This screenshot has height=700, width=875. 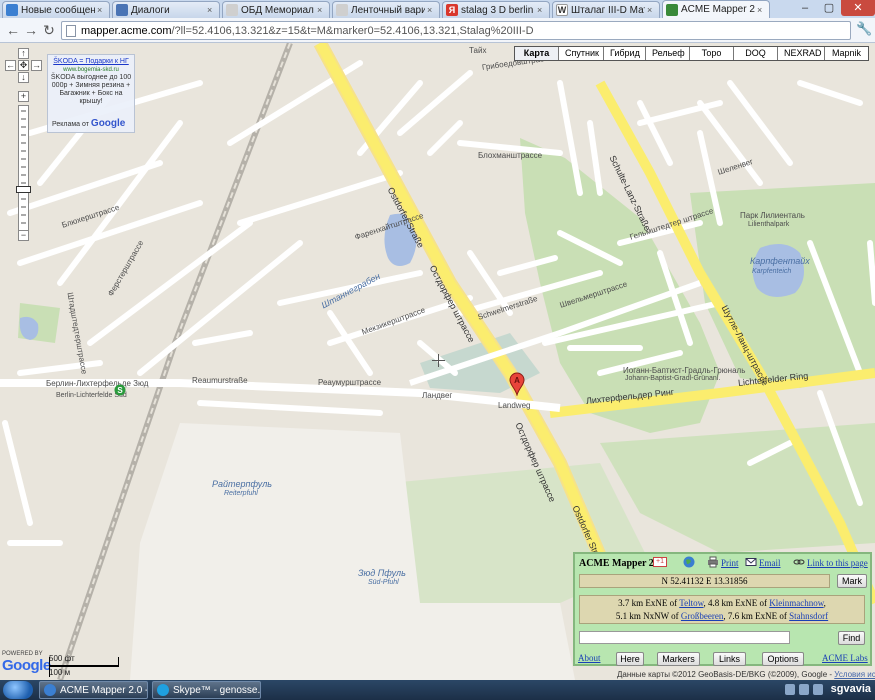 What do you see at coordinates (23, 53) in the screenshot?
I see `pan-up-button: ↑` at bounding box center [23, 53].